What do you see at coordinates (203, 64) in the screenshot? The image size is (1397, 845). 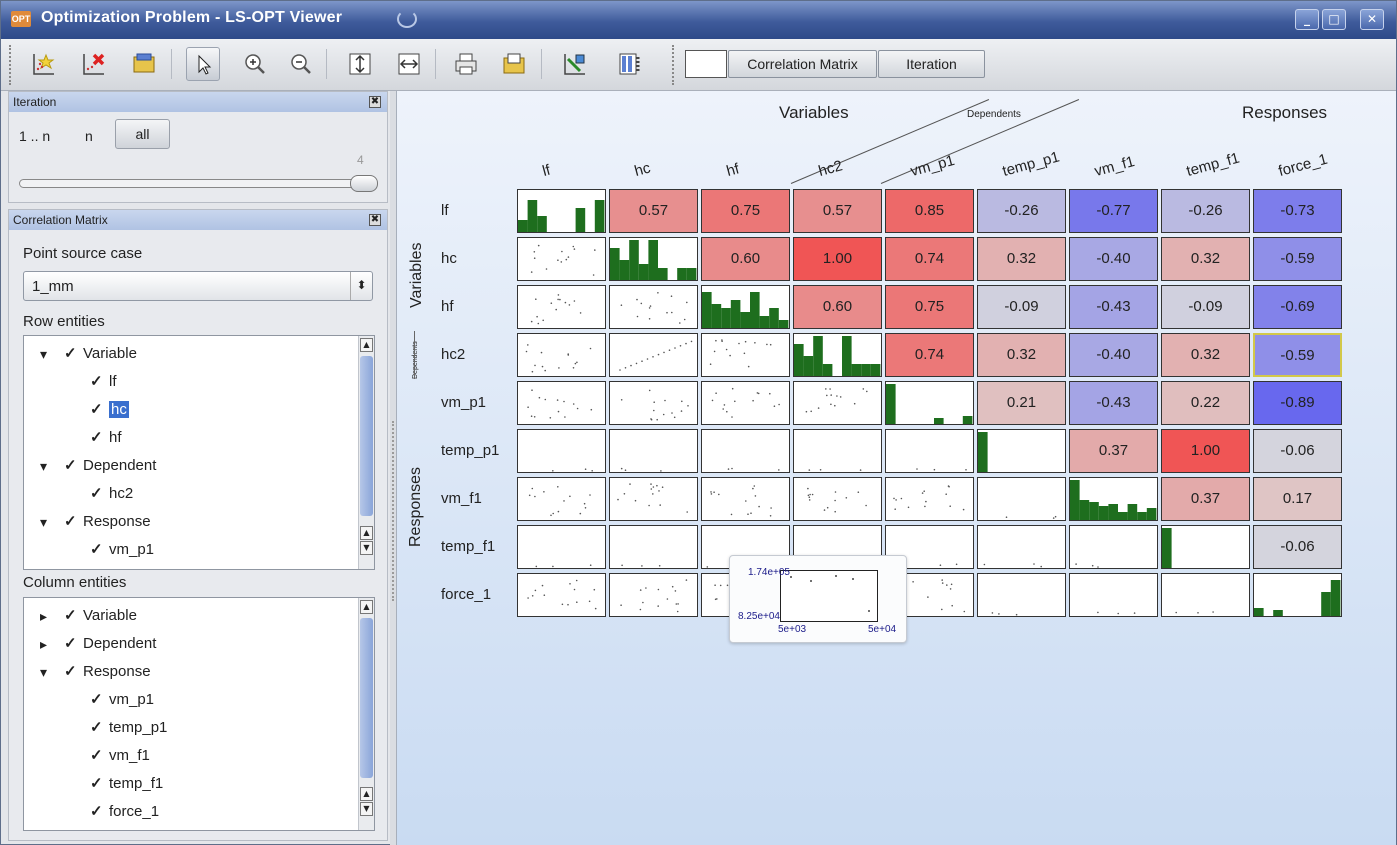 I see `pointer-tool-button` at bounding box center [203, 64].